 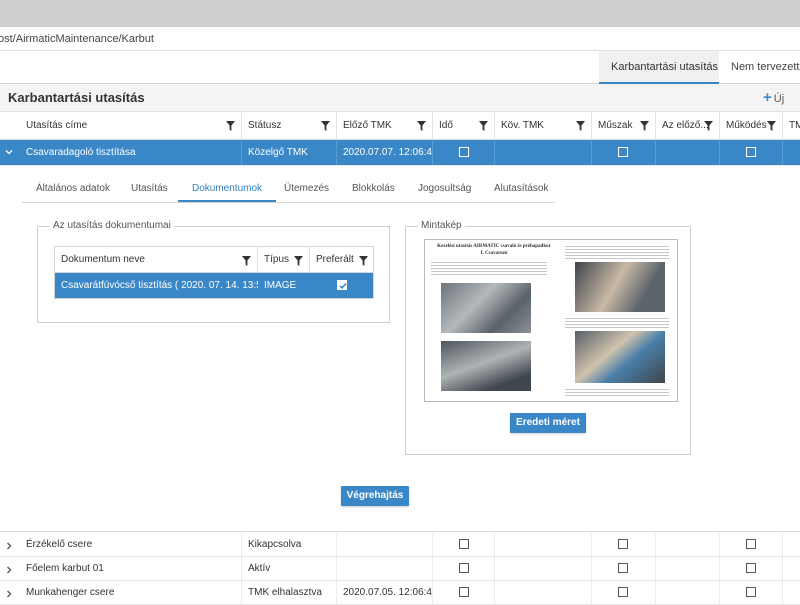 What do you see at coordinates (103, 259) in the screenshot?
I see `column-label: Dokumentum neve` at bounding box center [103, 259].